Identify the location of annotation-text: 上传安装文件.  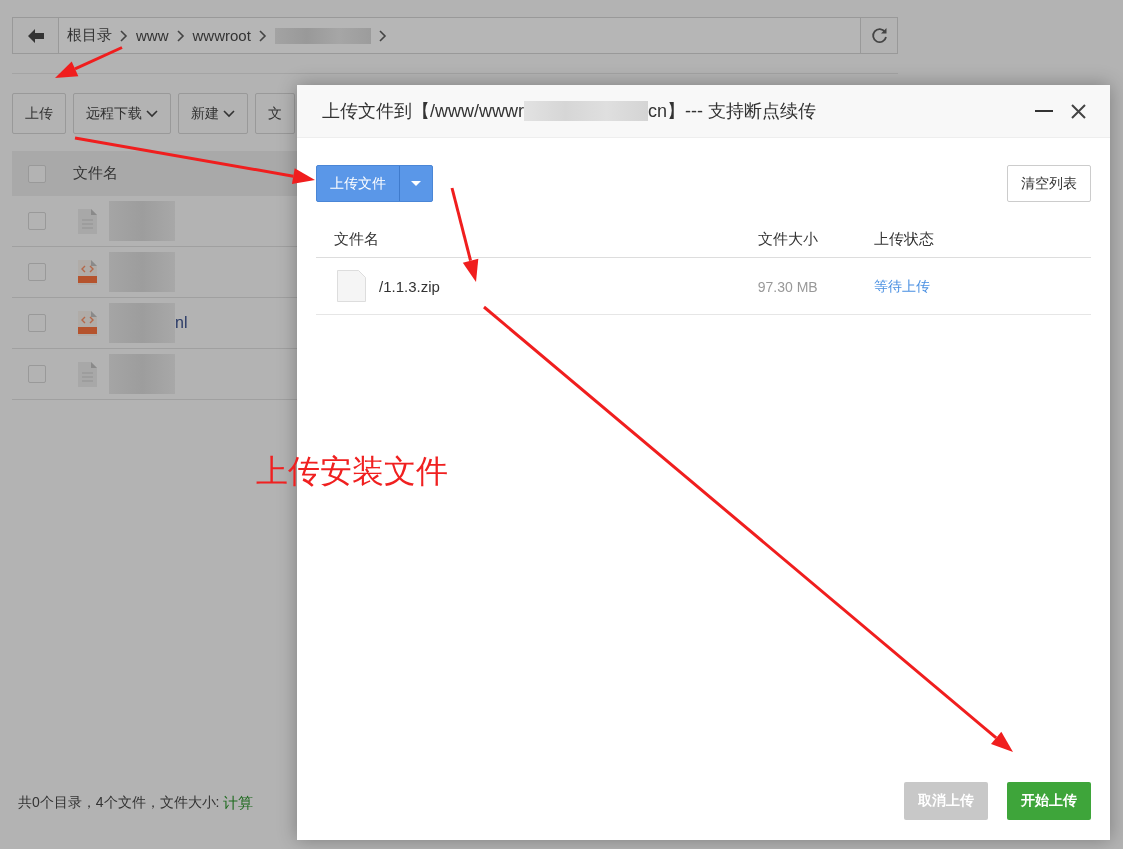
(352, 471).